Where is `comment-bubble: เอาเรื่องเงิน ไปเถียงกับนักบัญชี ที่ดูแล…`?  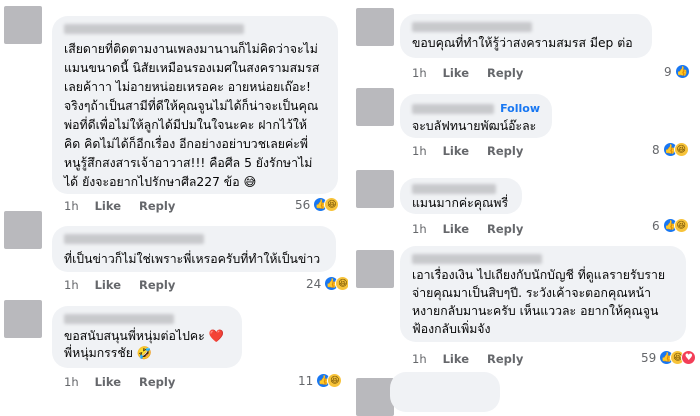 comment-bubble: เอาเรื่องเงิน ไปเถียงกับนักบัญชี ที่ดูแล… is located at coordinates (543, 294).